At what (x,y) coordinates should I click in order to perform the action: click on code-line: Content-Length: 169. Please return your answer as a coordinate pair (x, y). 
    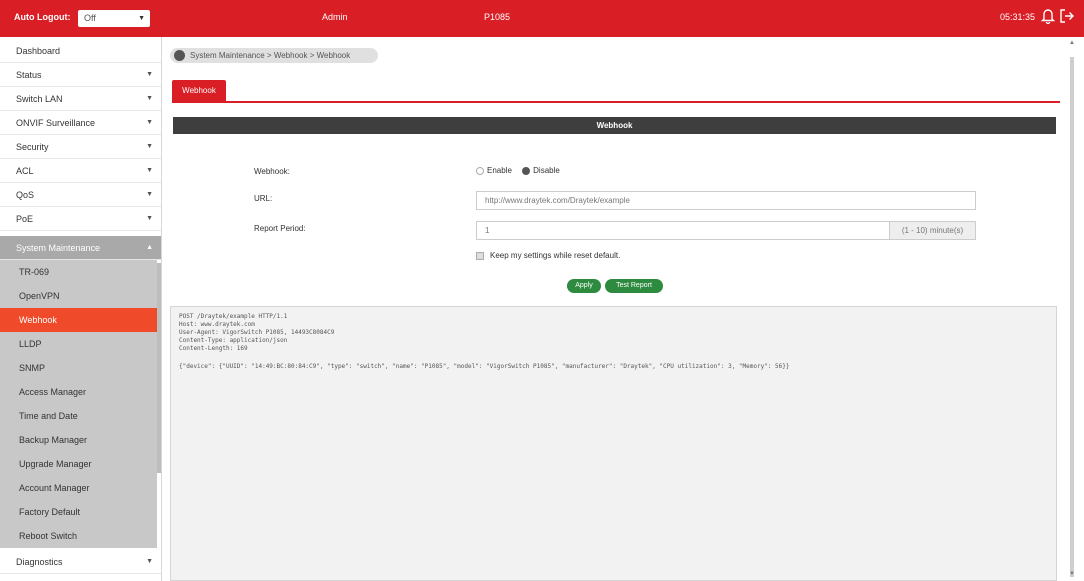
    Looking at the image, I should click on (213, 348).